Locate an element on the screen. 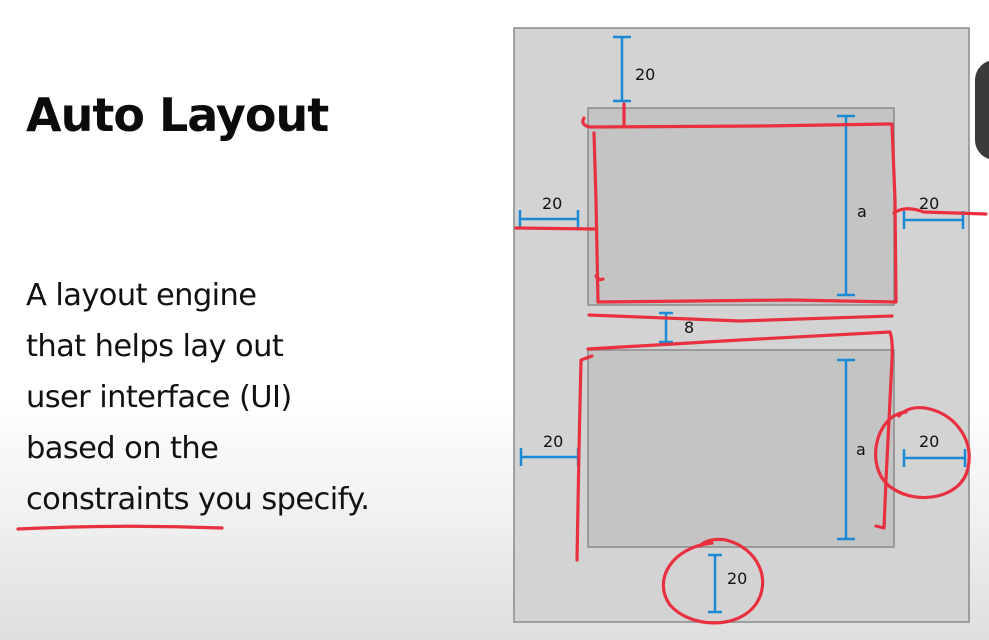  annotation-top-left-link is located at coordinates (555, 228).